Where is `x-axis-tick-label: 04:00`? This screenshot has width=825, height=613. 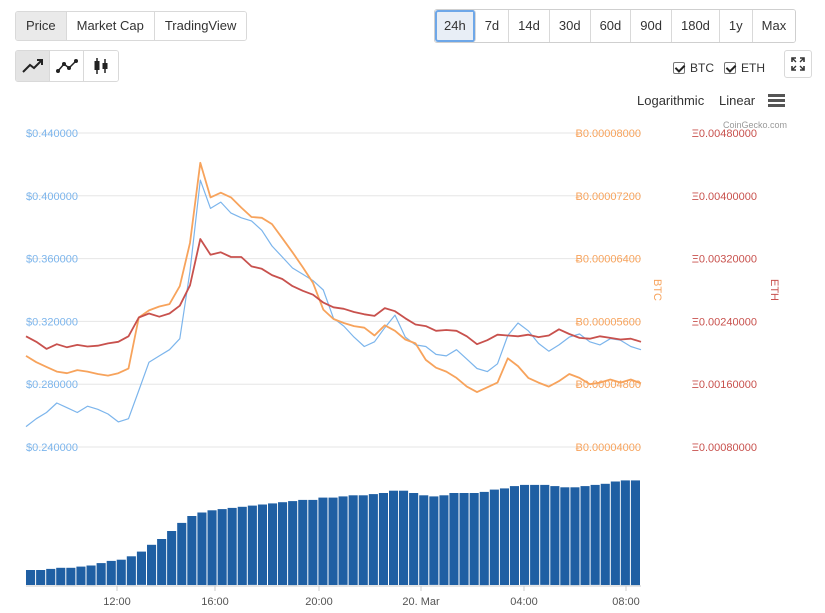 x-axis-tick-label: 04:00 is located at coordinates (524, 602).